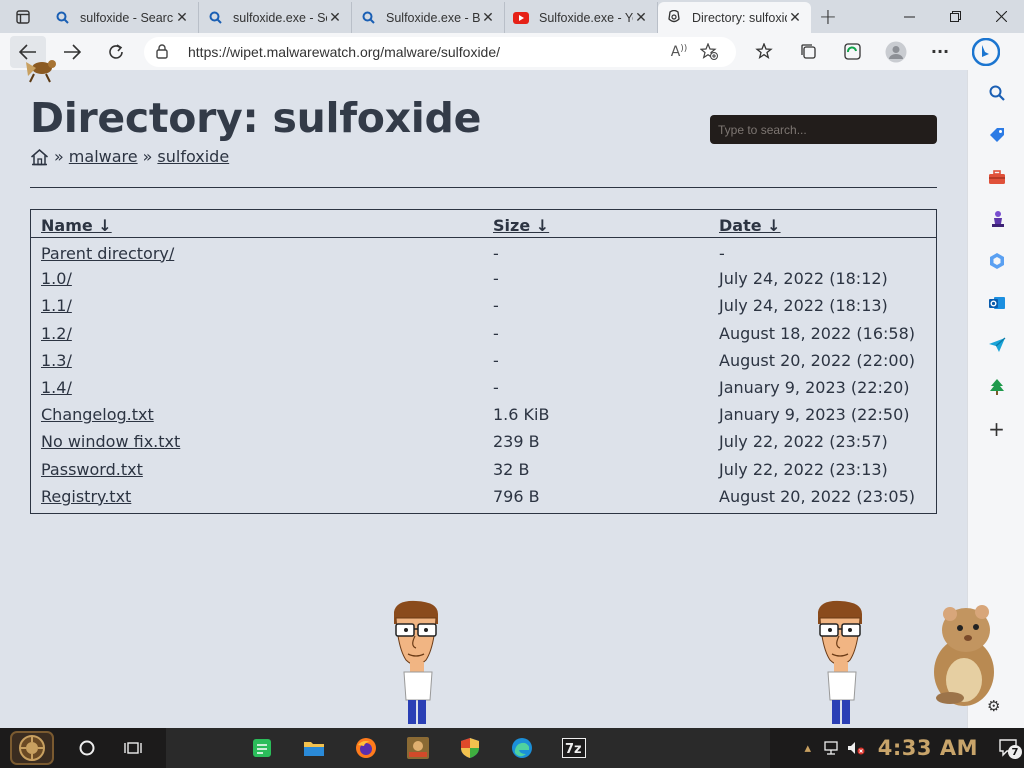  Describe the element at coordinates (996, 303) in the screenshot. I see `sidebar-outlook-button` at that location.